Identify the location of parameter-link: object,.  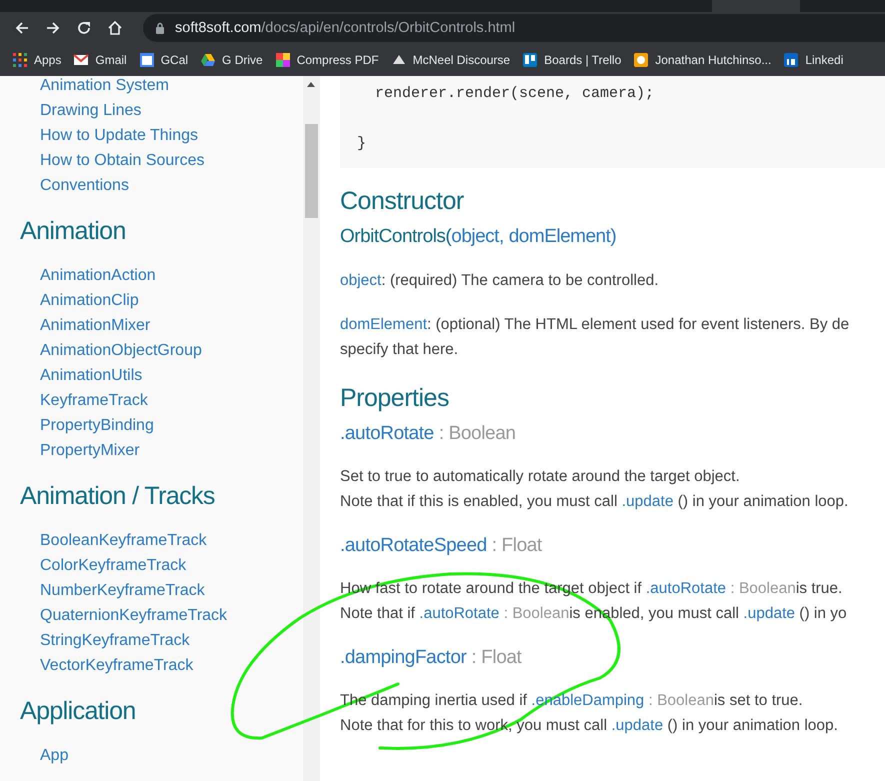
(477, 236).